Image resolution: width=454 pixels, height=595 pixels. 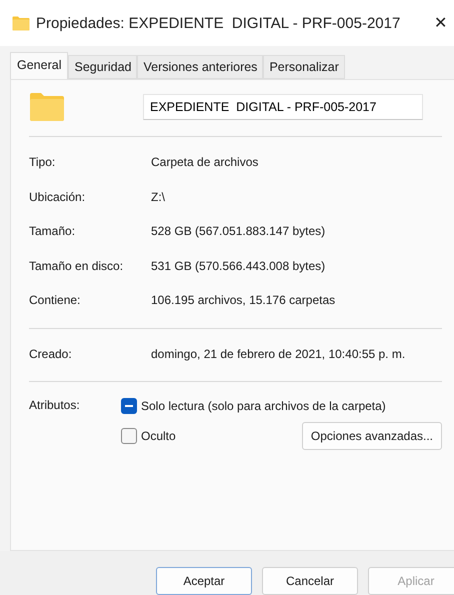 What do you see at coordinates (238, 231) in the screenshot?
I see `property-value: 528 GB (567.051.883.147 bytes)` at bounding box center [238, 231].